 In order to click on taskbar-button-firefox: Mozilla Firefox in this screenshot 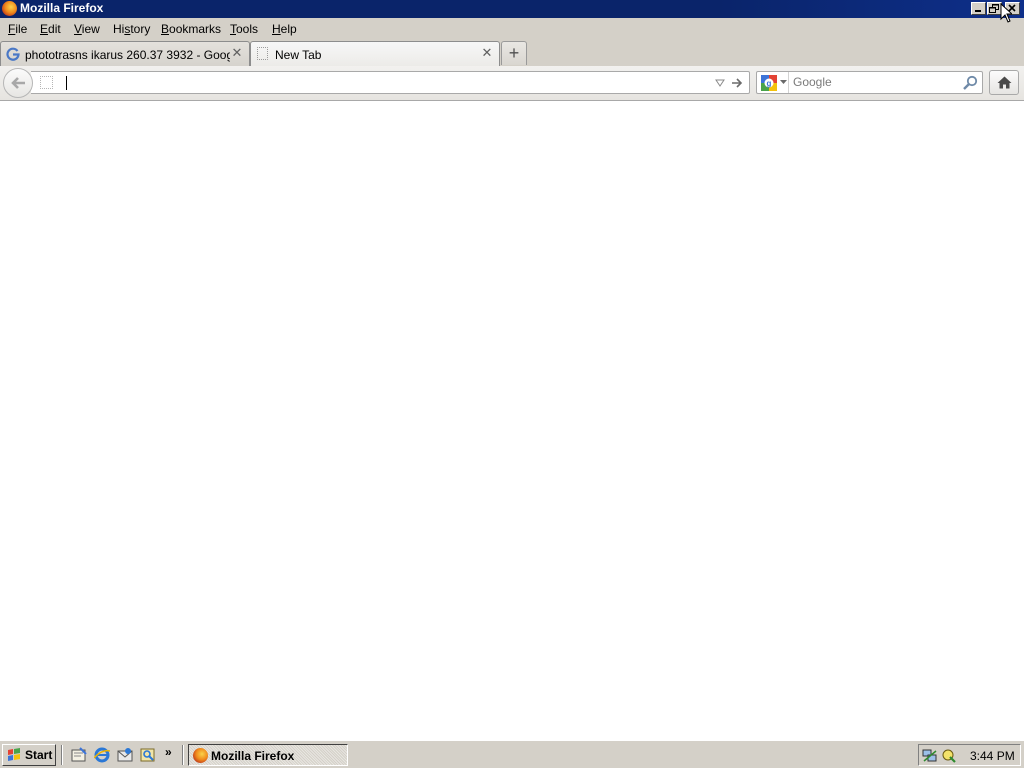, I will do `click(268, 755)`.